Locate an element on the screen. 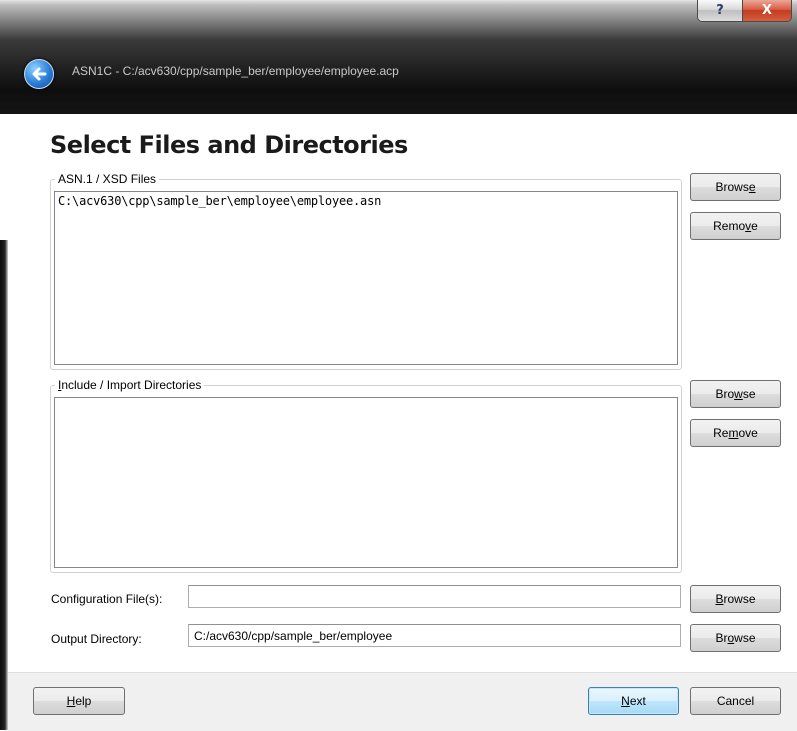  config-file-field is located at coordinates (434, 596).